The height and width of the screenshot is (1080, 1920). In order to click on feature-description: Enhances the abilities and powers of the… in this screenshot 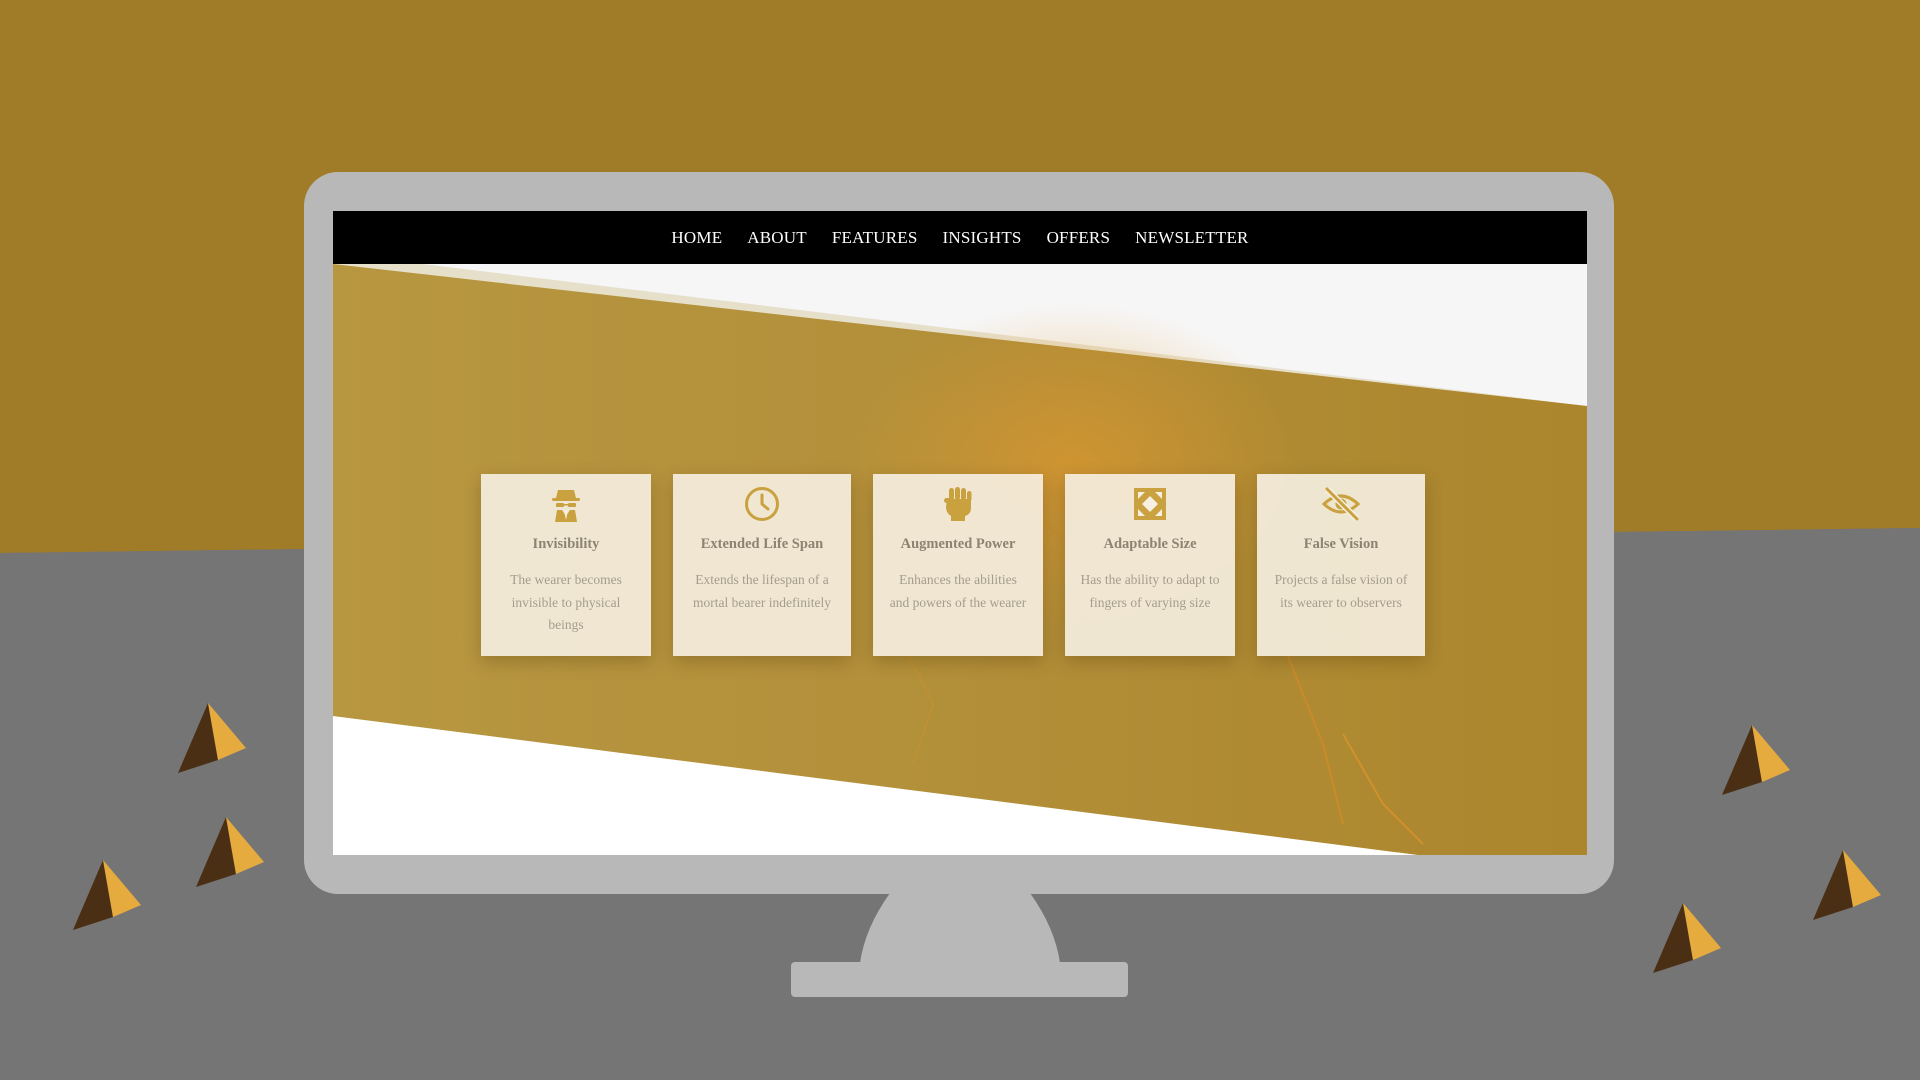, I will do `click(958, 591)`.